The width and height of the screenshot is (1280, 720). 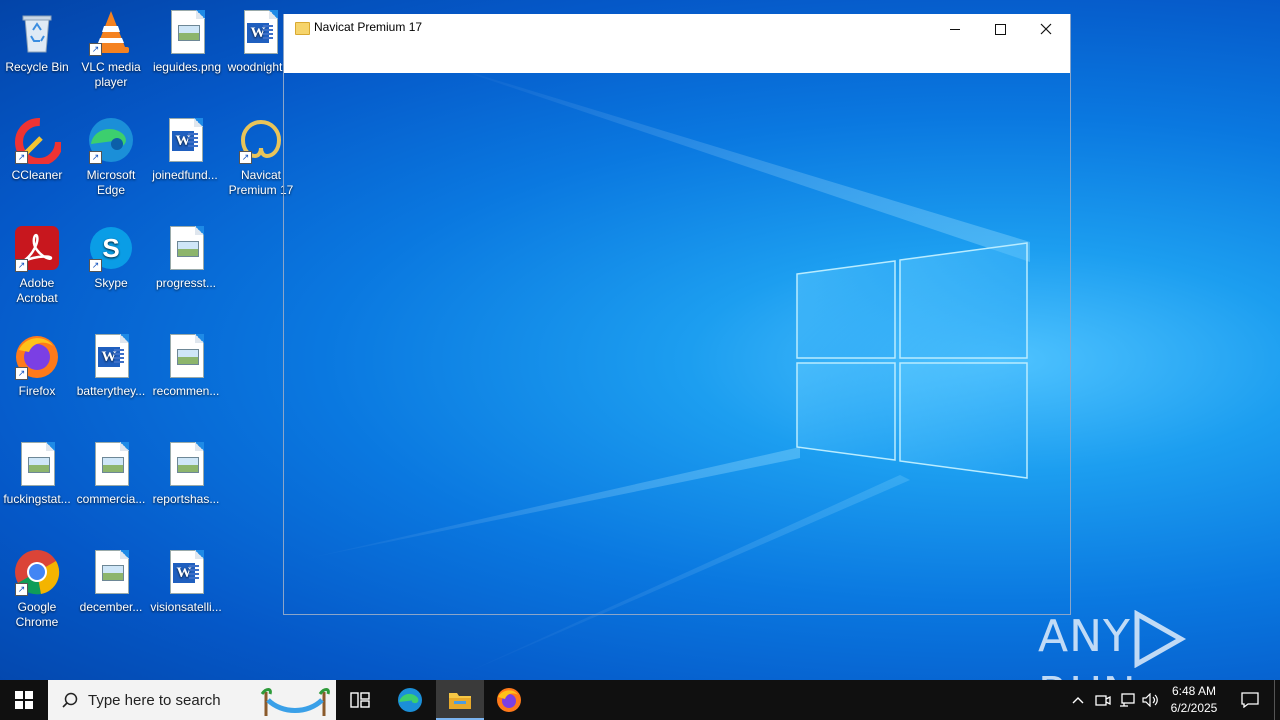 I want to click on desktop-icon-microsoft-edge: ↗ Microsoft Edge, so click(x=111, y=153).